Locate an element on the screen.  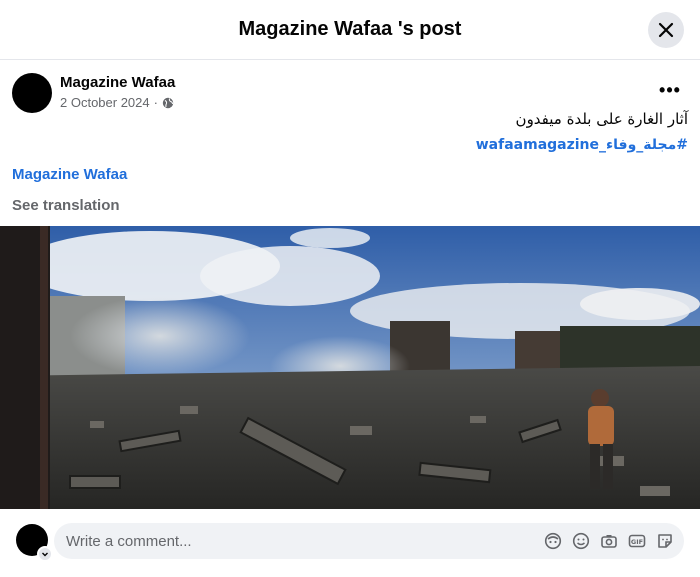
dialog-title: Magazine Wafaa 's post is located at coordinates (350, 29).